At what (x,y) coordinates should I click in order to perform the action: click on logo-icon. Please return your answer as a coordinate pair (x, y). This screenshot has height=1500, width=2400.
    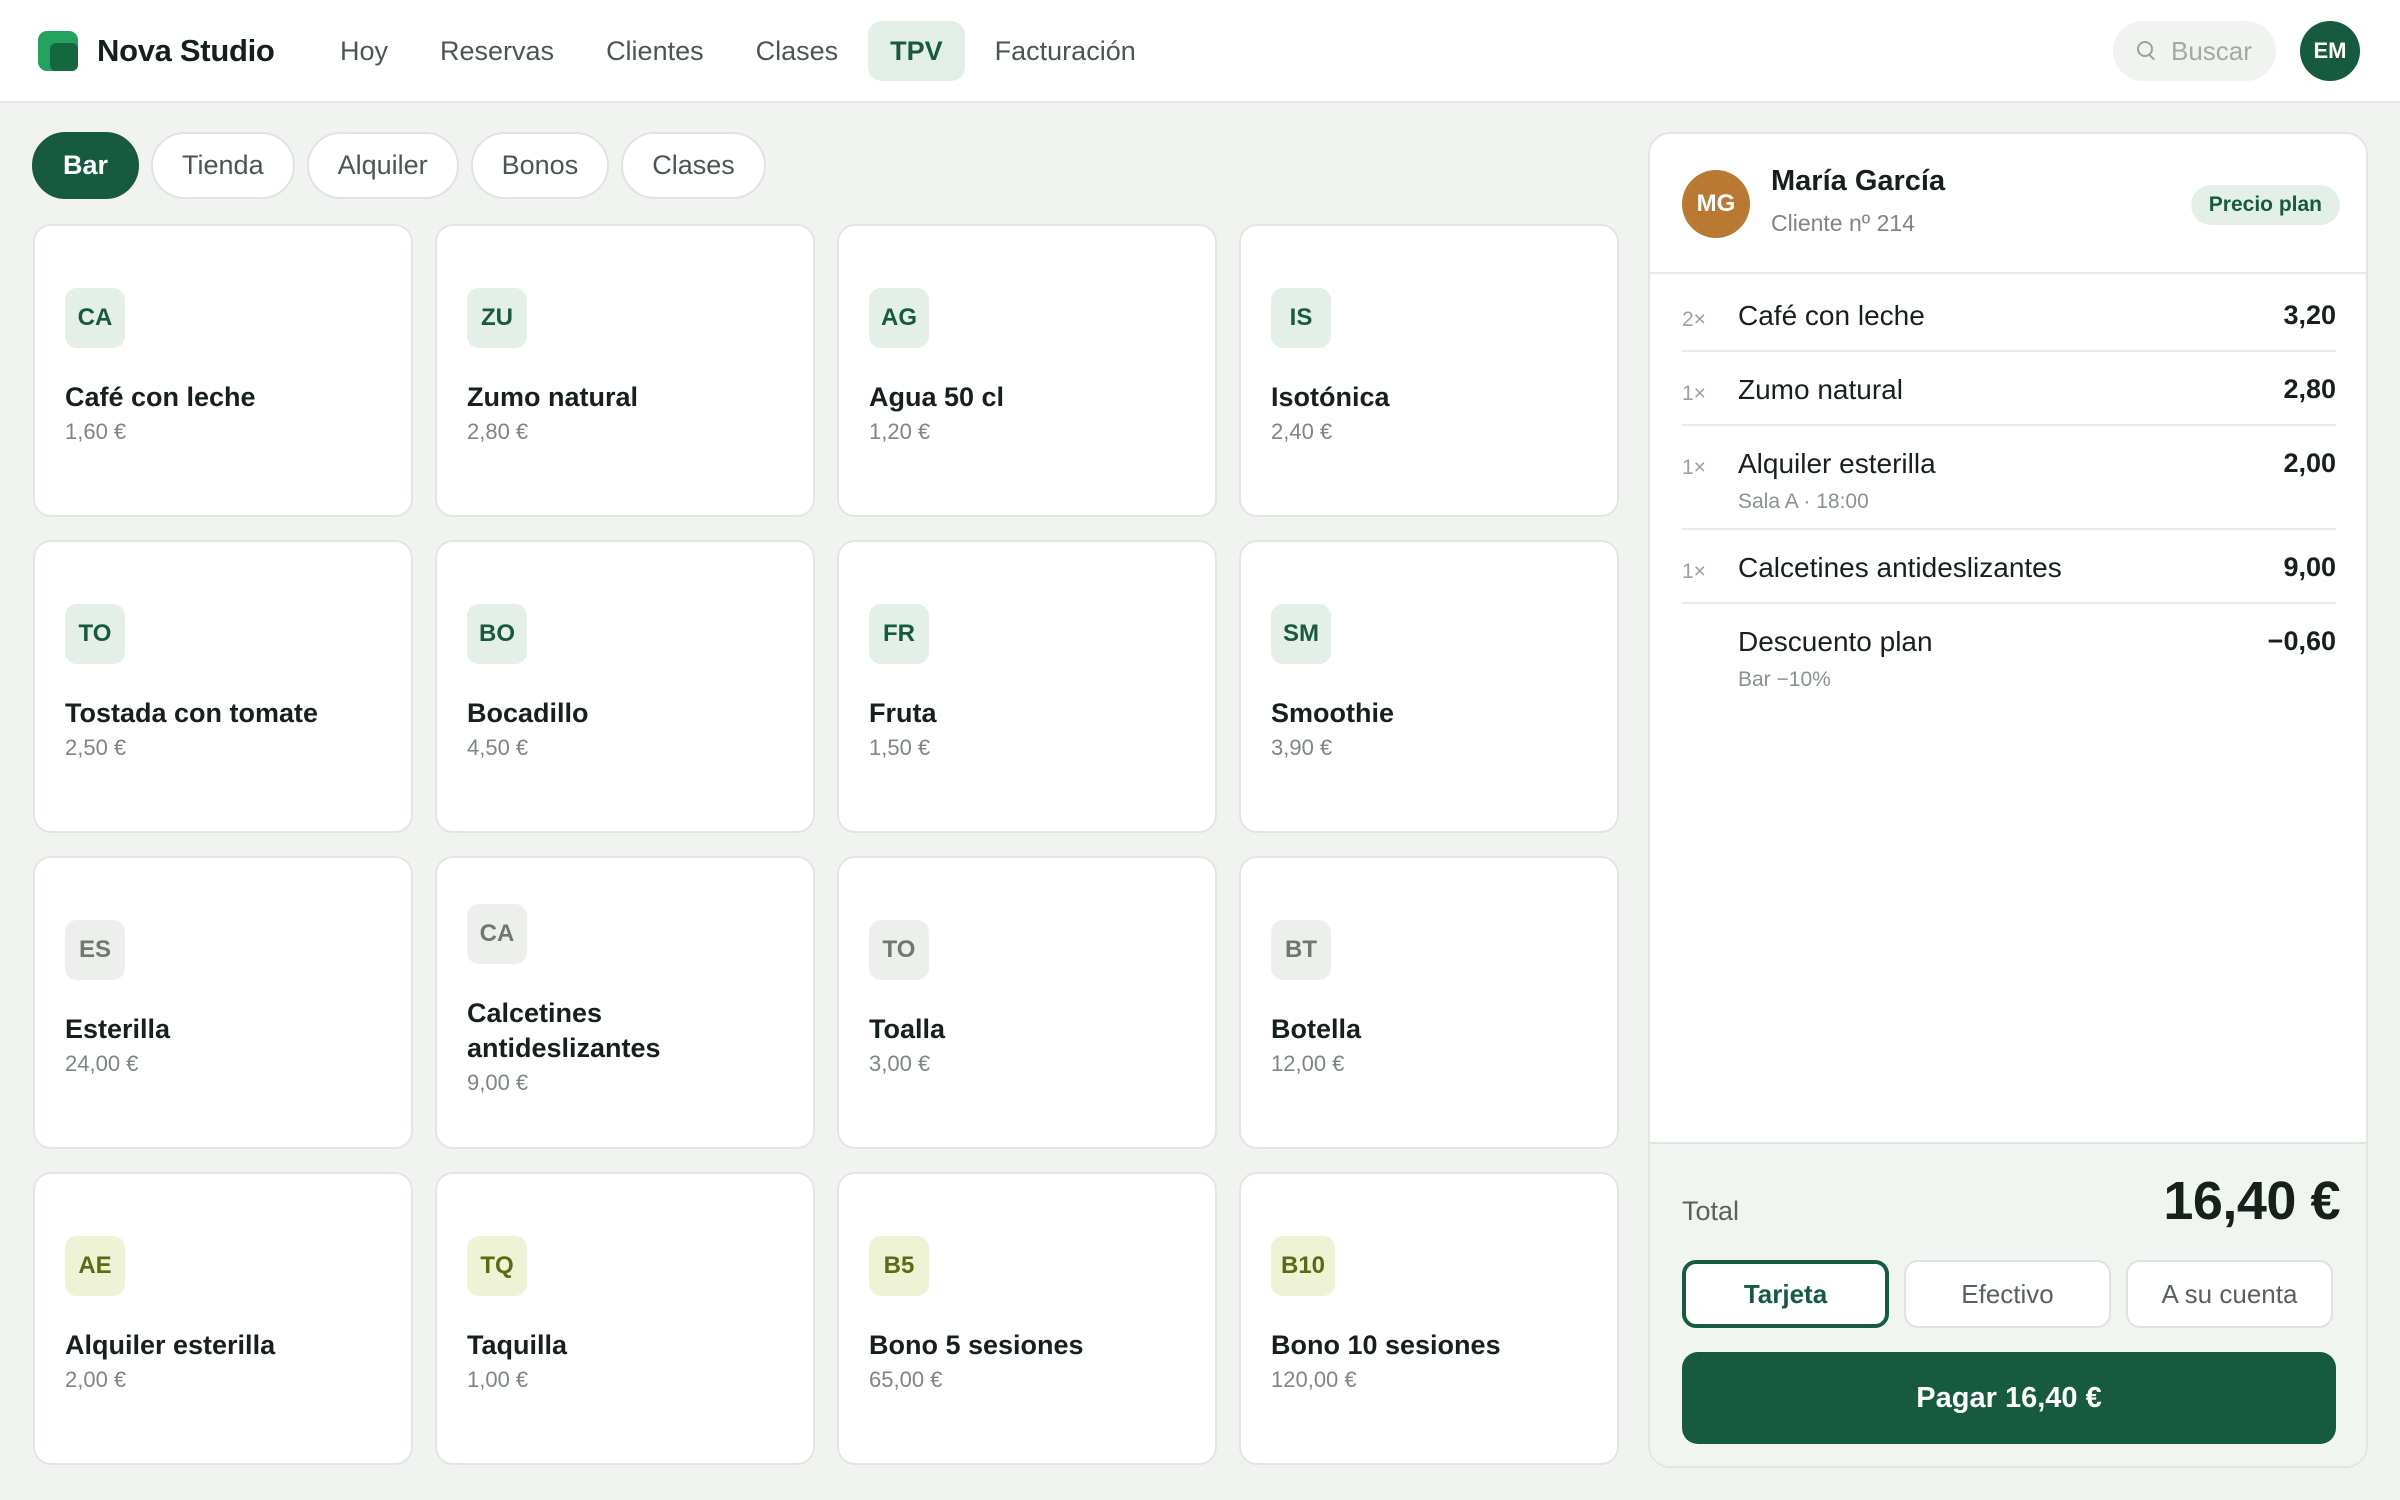
    Looking at the image, I should click on (58, 51).